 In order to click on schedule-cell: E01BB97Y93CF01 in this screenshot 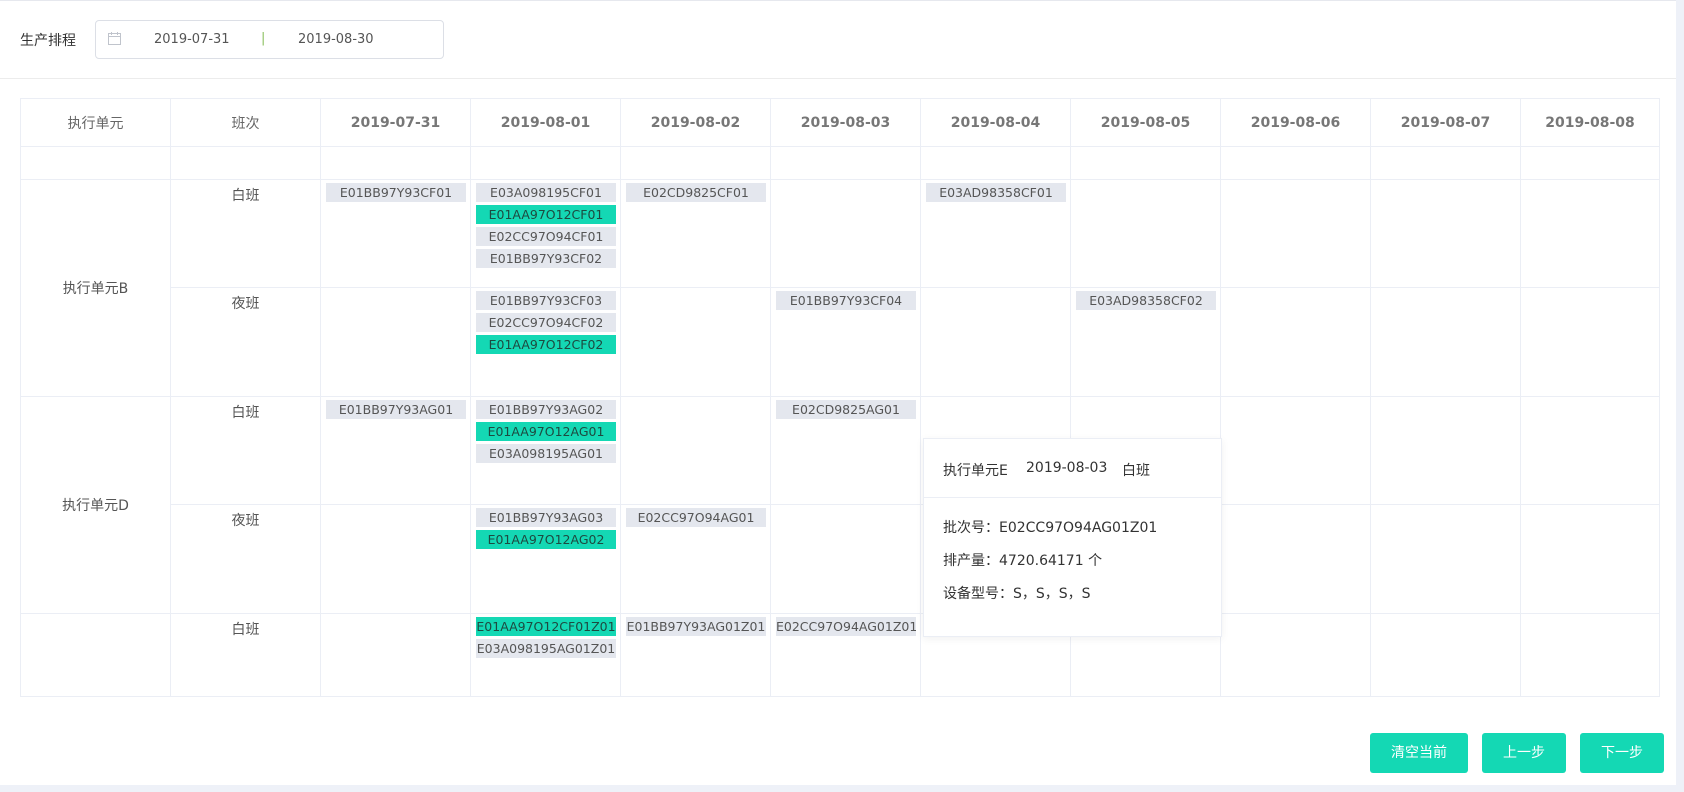, I will do `click(395, 233)`.